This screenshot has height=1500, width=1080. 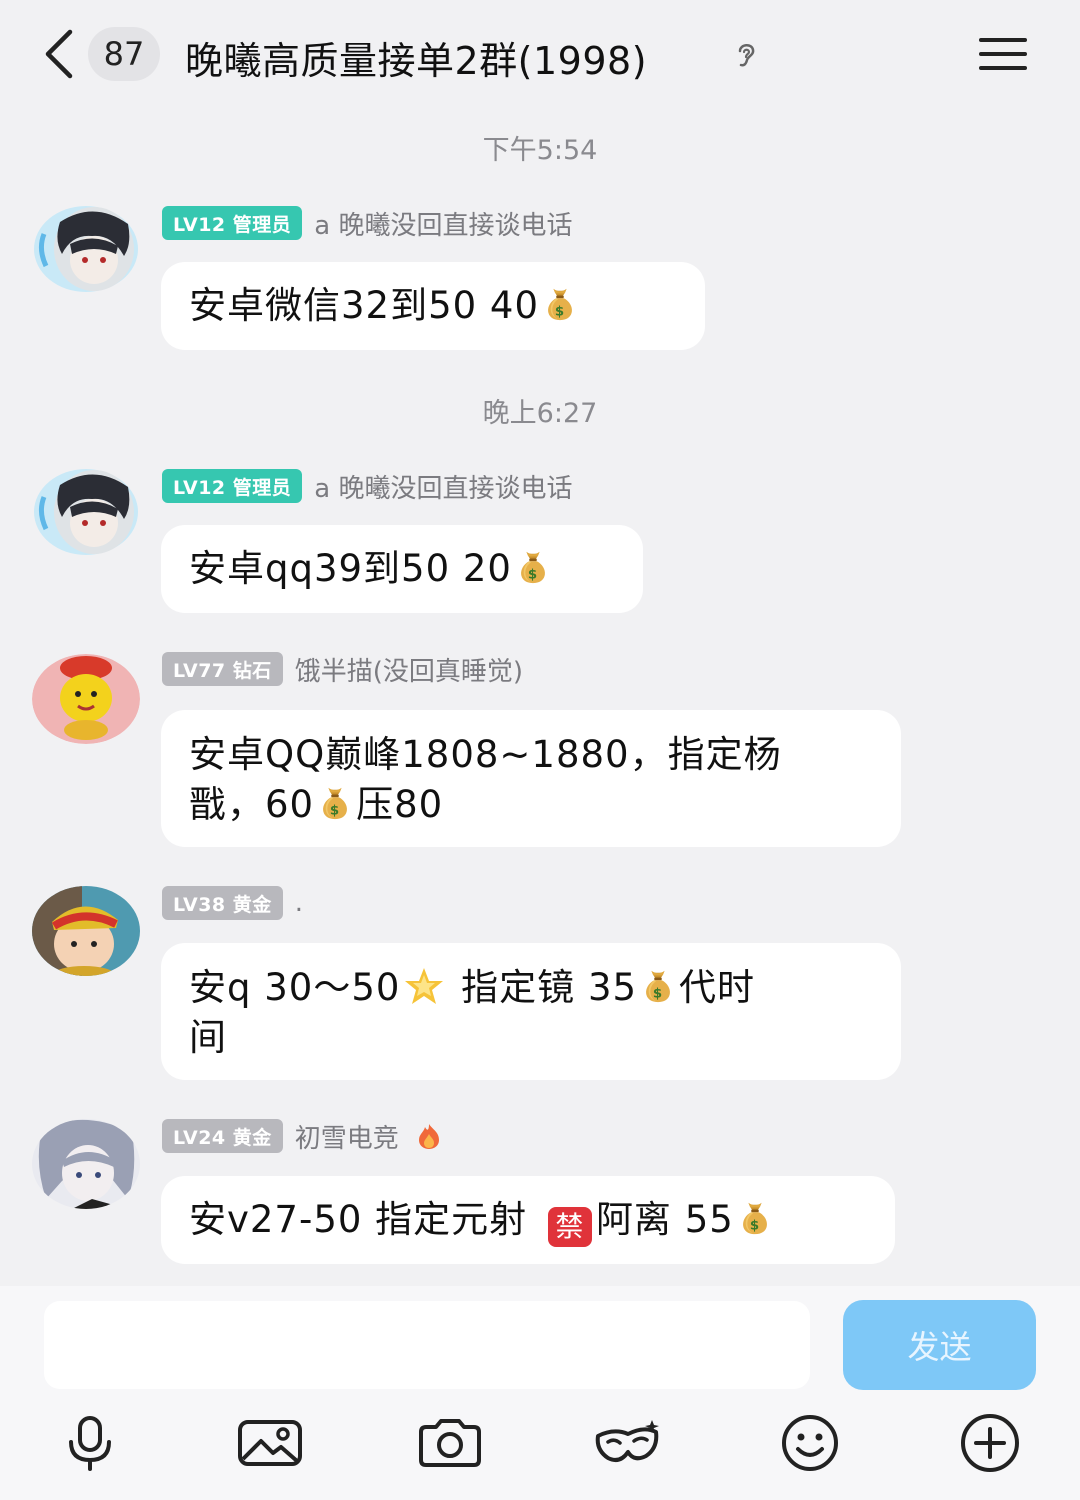 I want to click on sender-name: ., so click(x=299, y=903).